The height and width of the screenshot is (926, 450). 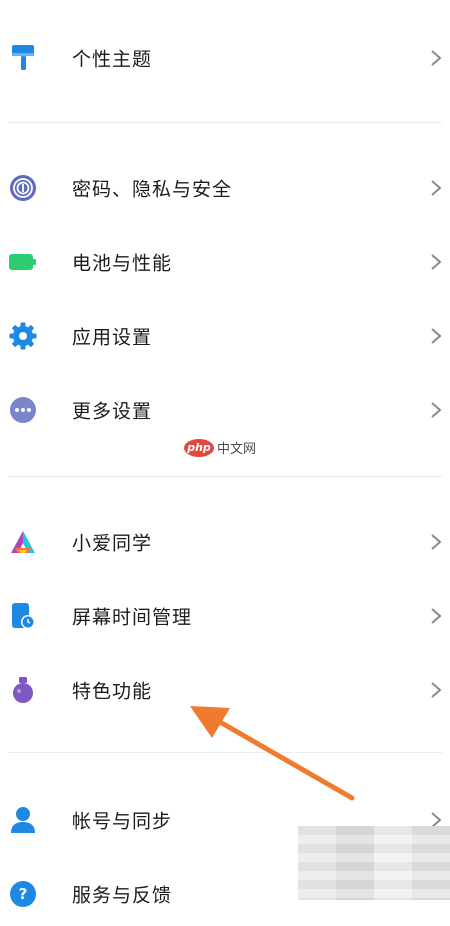 I want to click on xiaoai-icon, so click(x=23, y=542).